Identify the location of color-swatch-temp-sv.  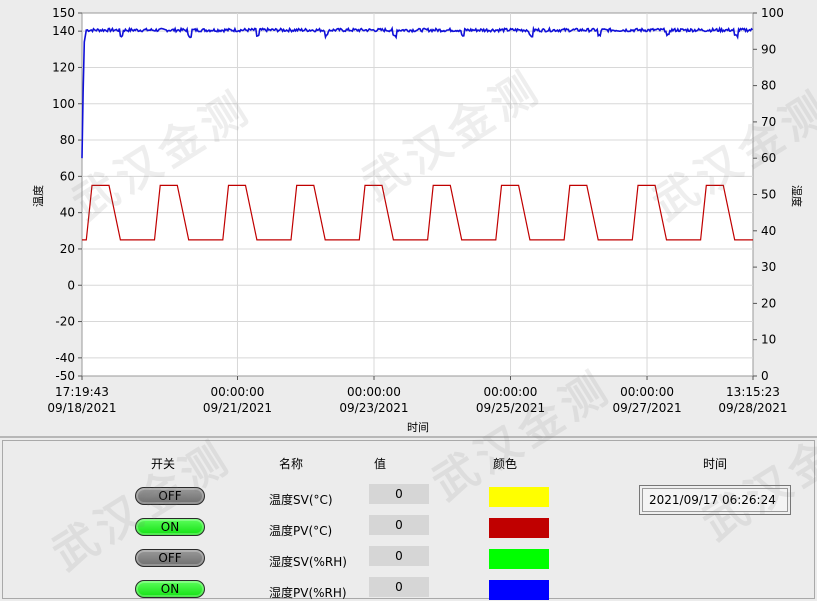
(519, 497).